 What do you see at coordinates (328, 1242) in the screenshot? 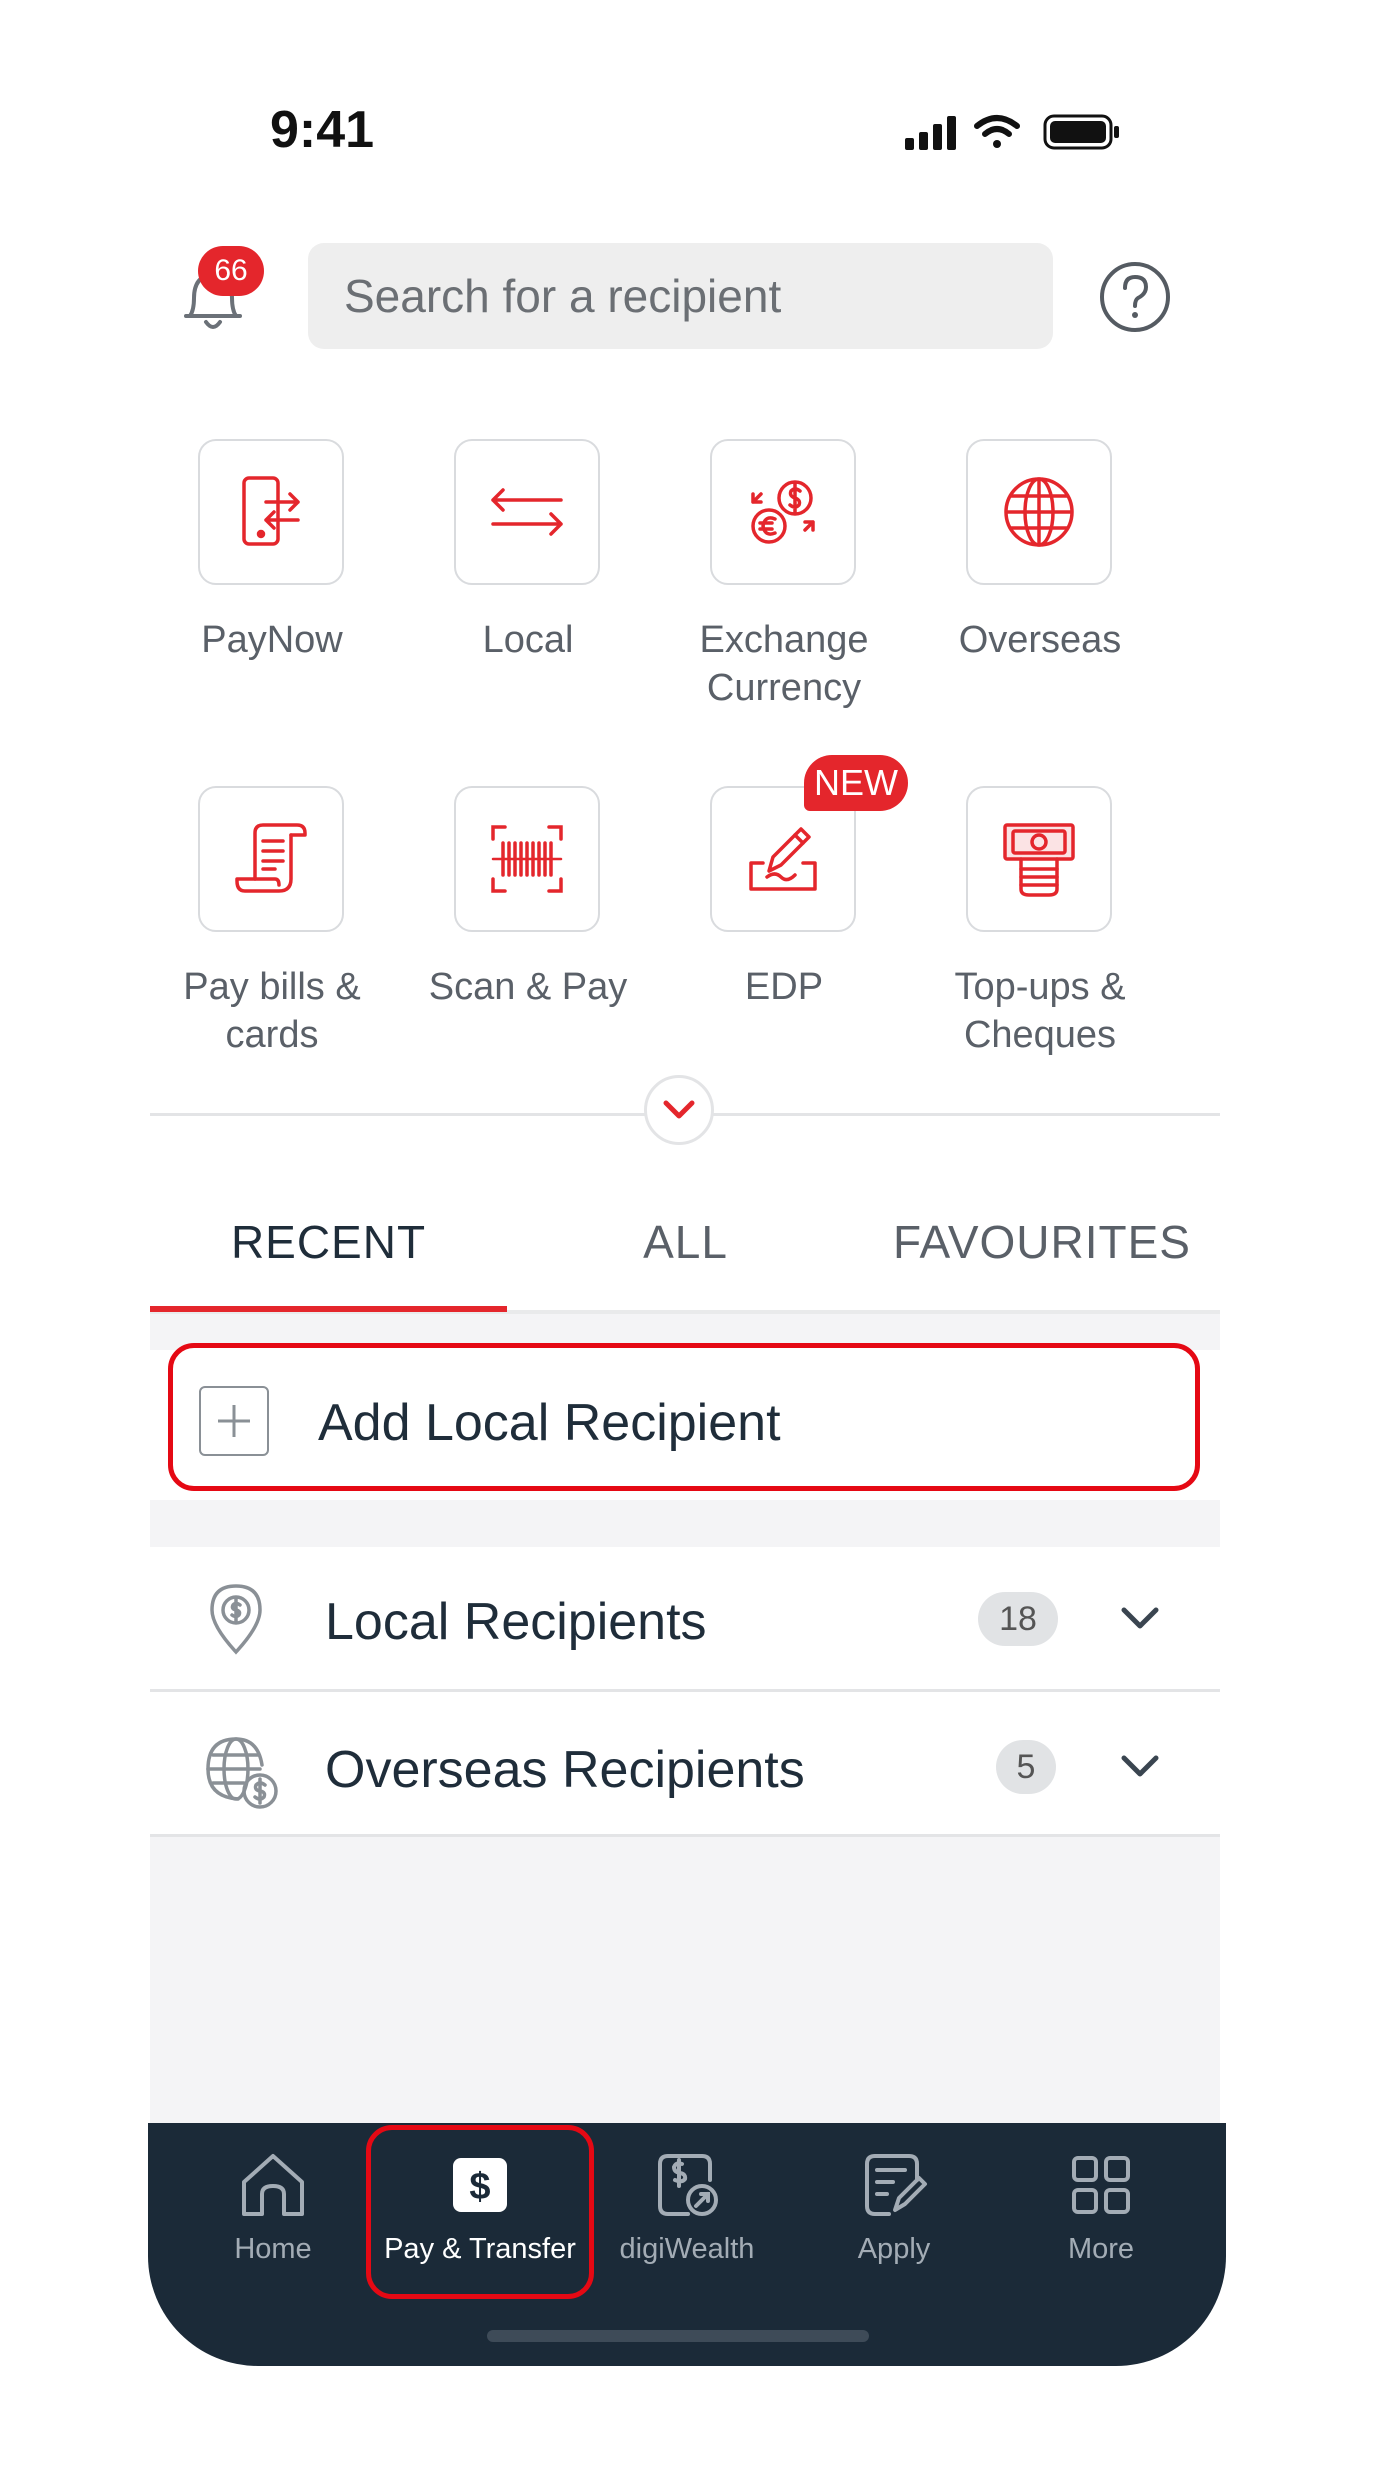
I see `tab-recent: RECENT` at bounding box center [328, 1242].